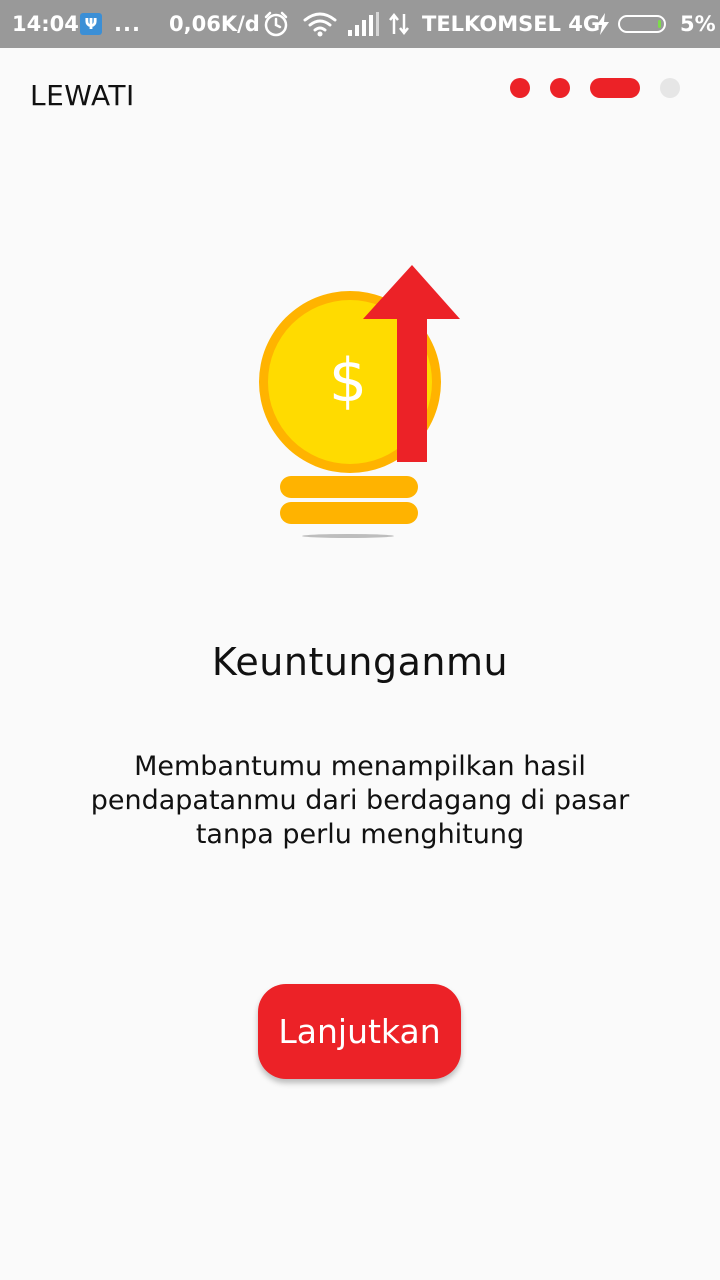 The height and width of the screenshot is (1280, 720). I want to click on battery-icon, so click(642, 24).